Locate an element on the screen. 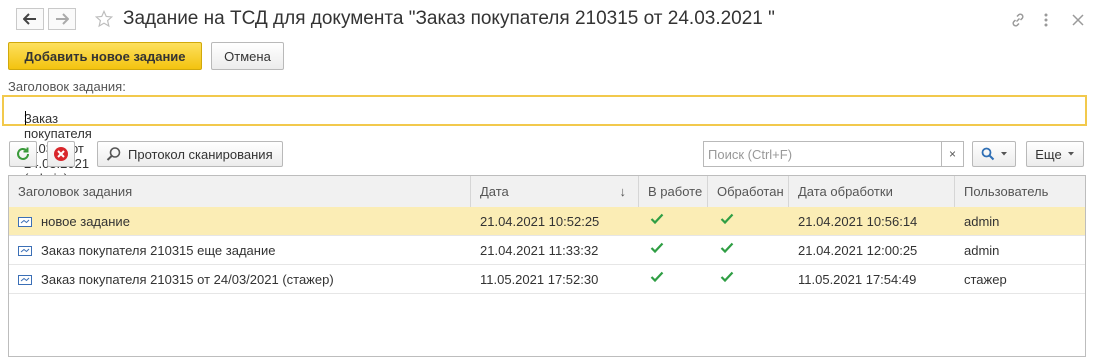 The height and width of the screenshot is (358, 1101). column-header-processed: Обработан is located at coordinates (748, 191).